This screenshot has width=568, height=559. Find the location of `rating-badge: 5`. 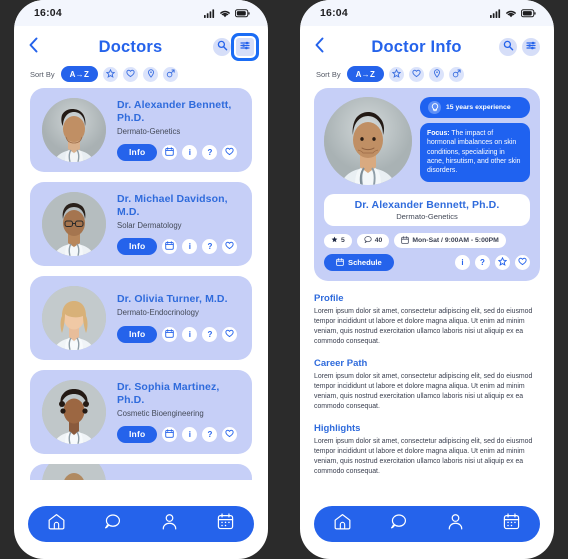

rating-badge: 5 is located at coordinates (338, 240).